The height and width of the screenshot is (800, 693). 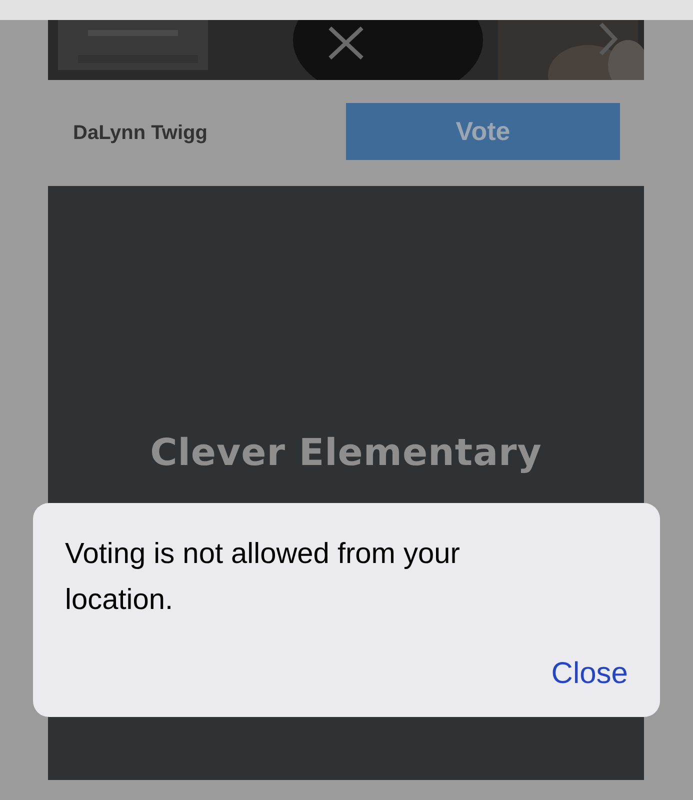 What do you see at coordinates (346, 452) in the screenshot?
I see `school-name: Clever Elementary` at bounding box center [346, 452].